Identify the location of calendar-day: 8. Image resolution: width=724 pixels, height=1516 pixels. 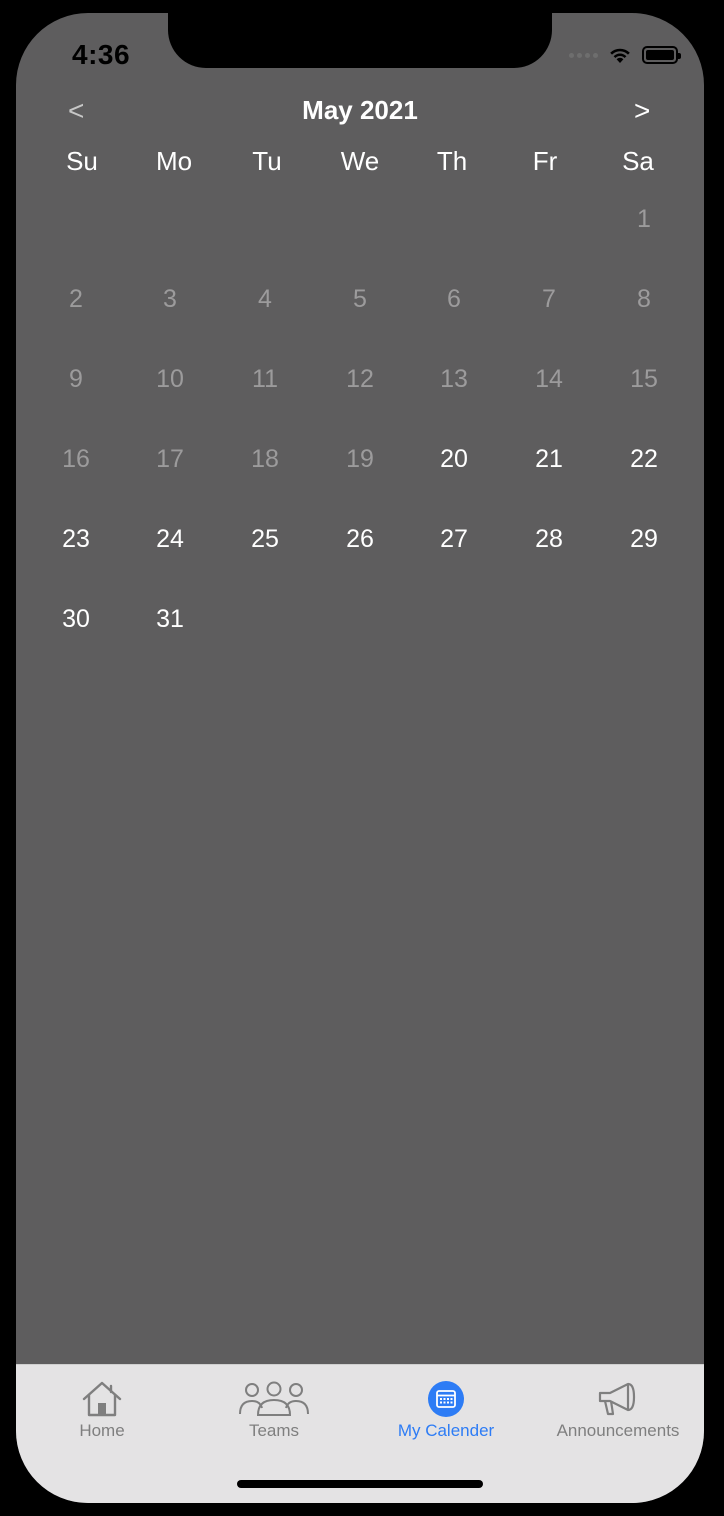
(644, 299).